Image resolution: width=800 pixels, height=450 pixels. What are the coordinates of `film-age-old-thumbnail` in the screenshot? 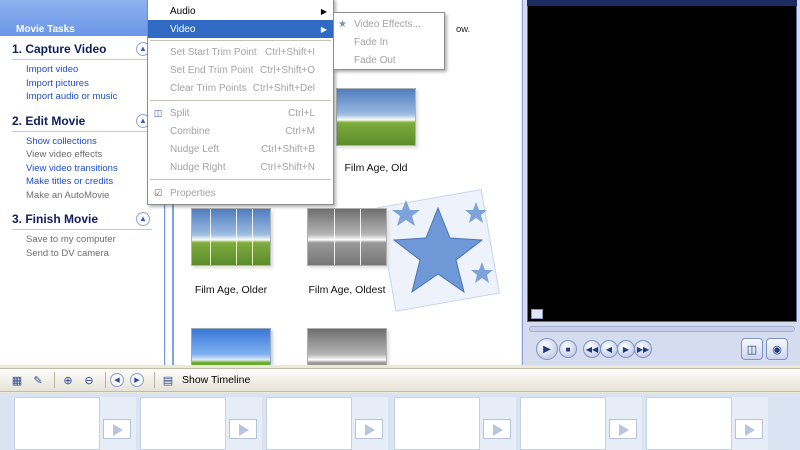 It's located at (376, 117).